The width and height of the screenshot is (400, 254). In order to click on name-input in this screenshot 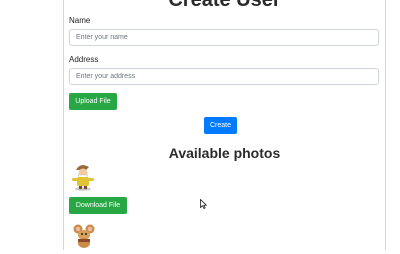, I will do `click(224, 37)`.